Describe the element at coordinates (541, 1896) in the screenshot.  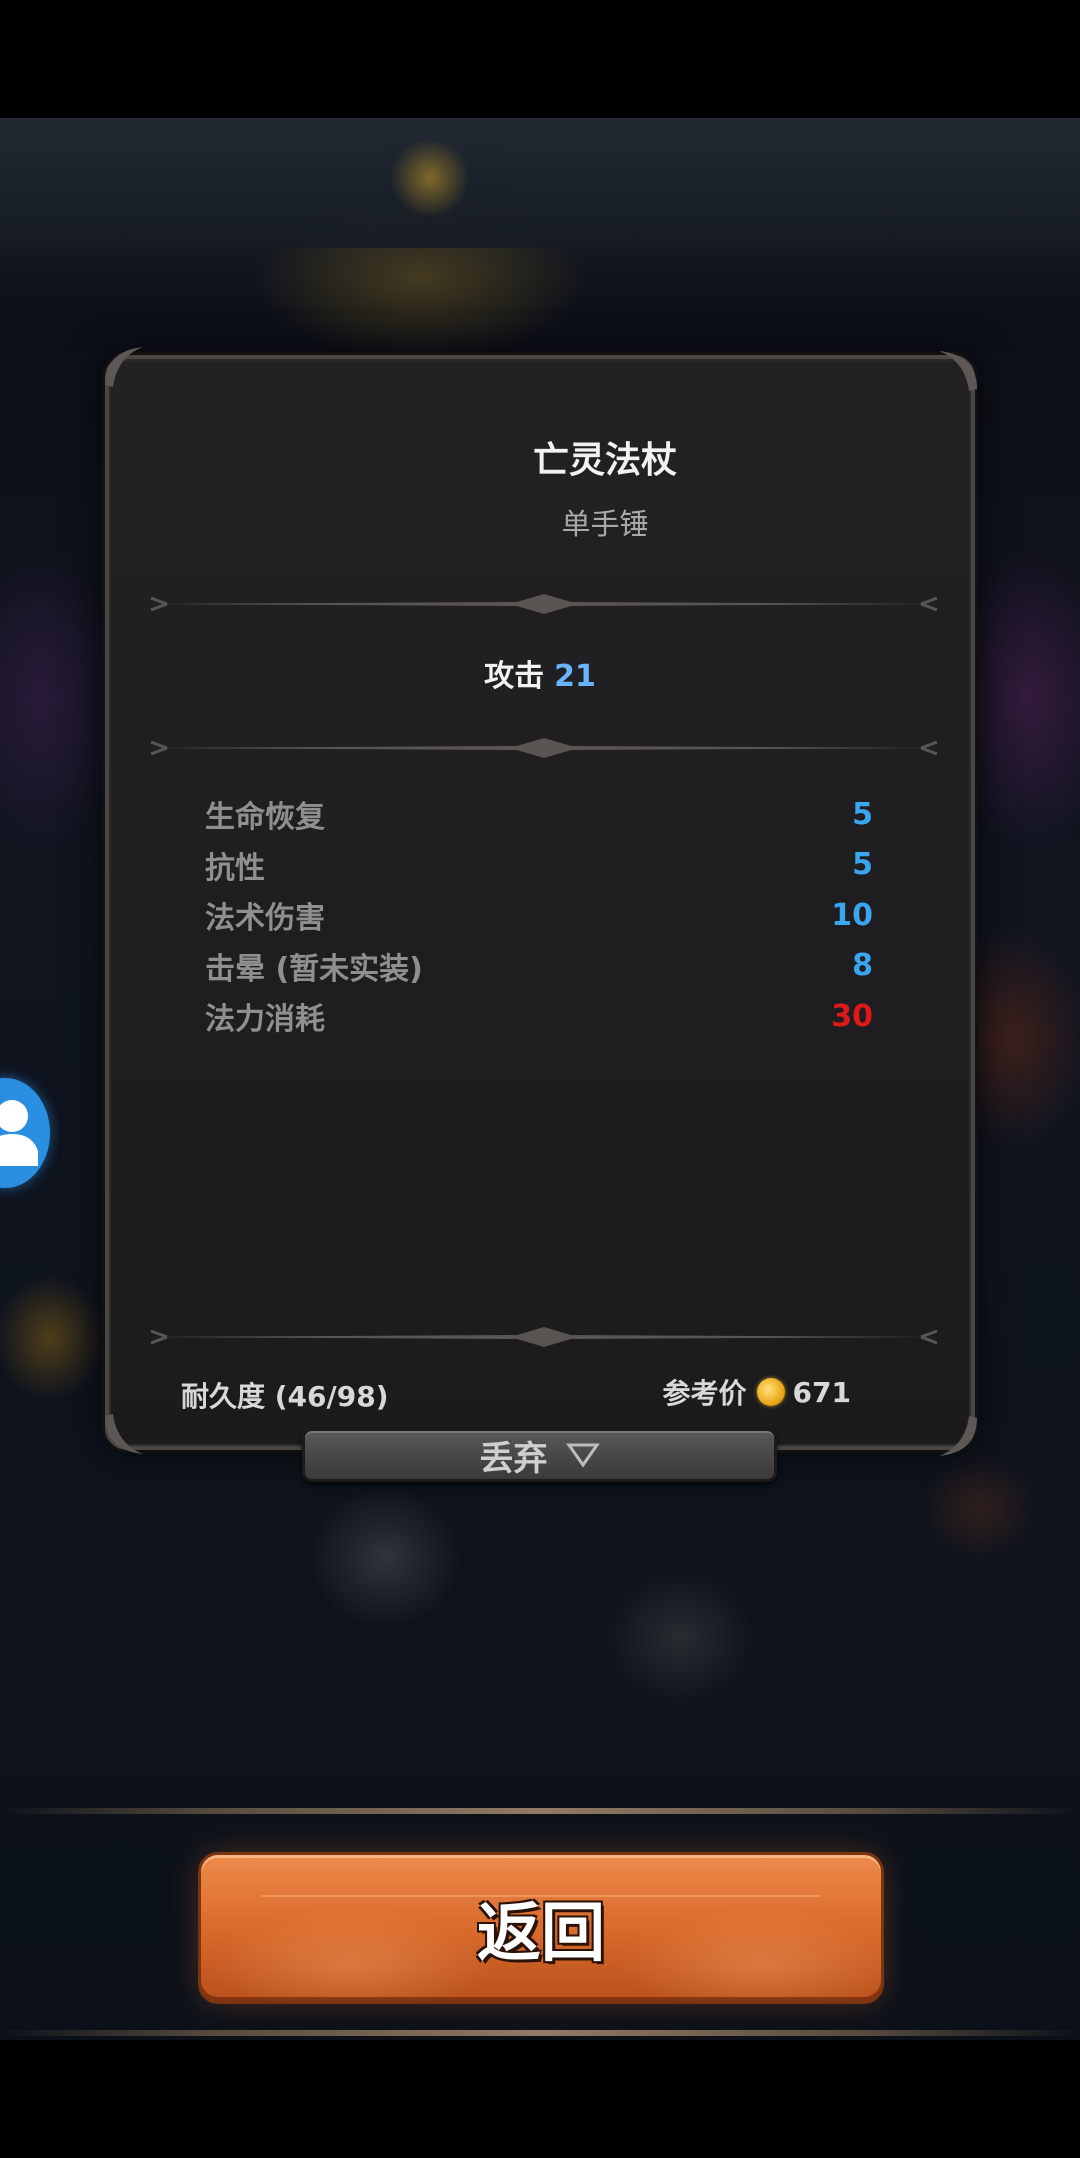
I see `button-highlight` at that location.